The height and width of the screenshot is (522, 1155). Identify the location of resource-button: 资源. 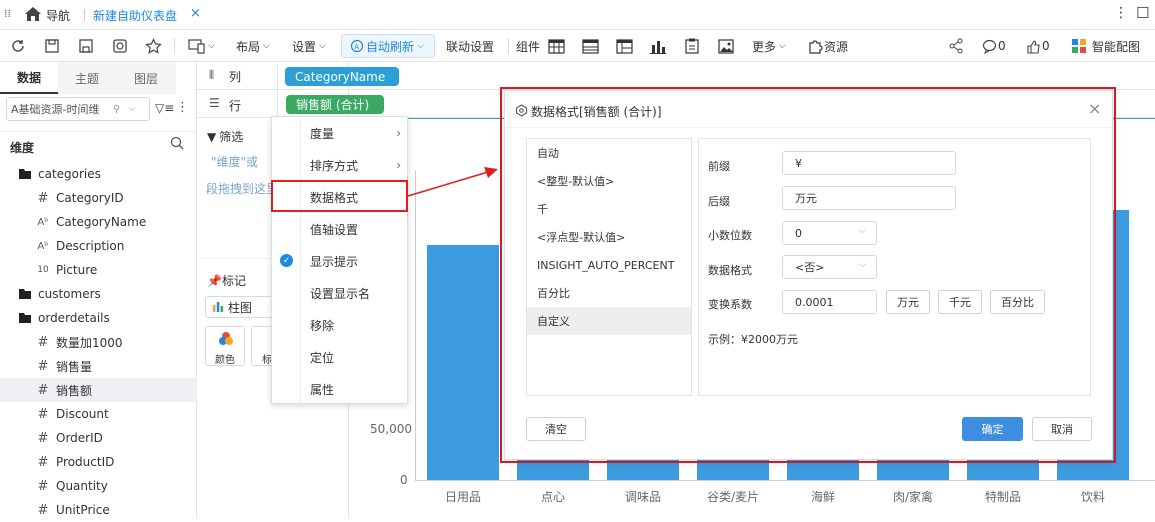
(827, 46).